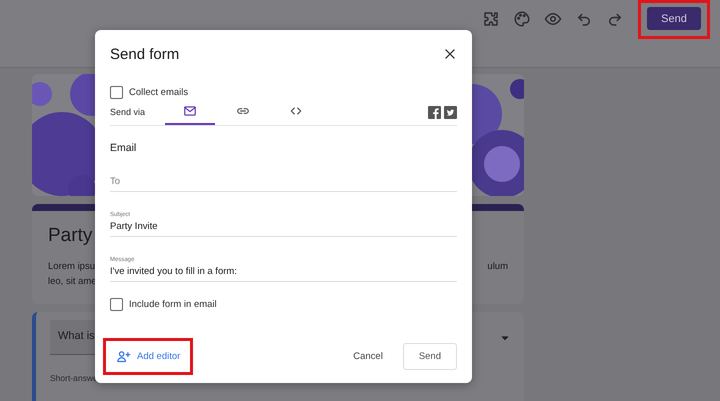  Describe the element at coordinates (145, 54) in the screenshot. I see `dialog-title: Send form` at that location.